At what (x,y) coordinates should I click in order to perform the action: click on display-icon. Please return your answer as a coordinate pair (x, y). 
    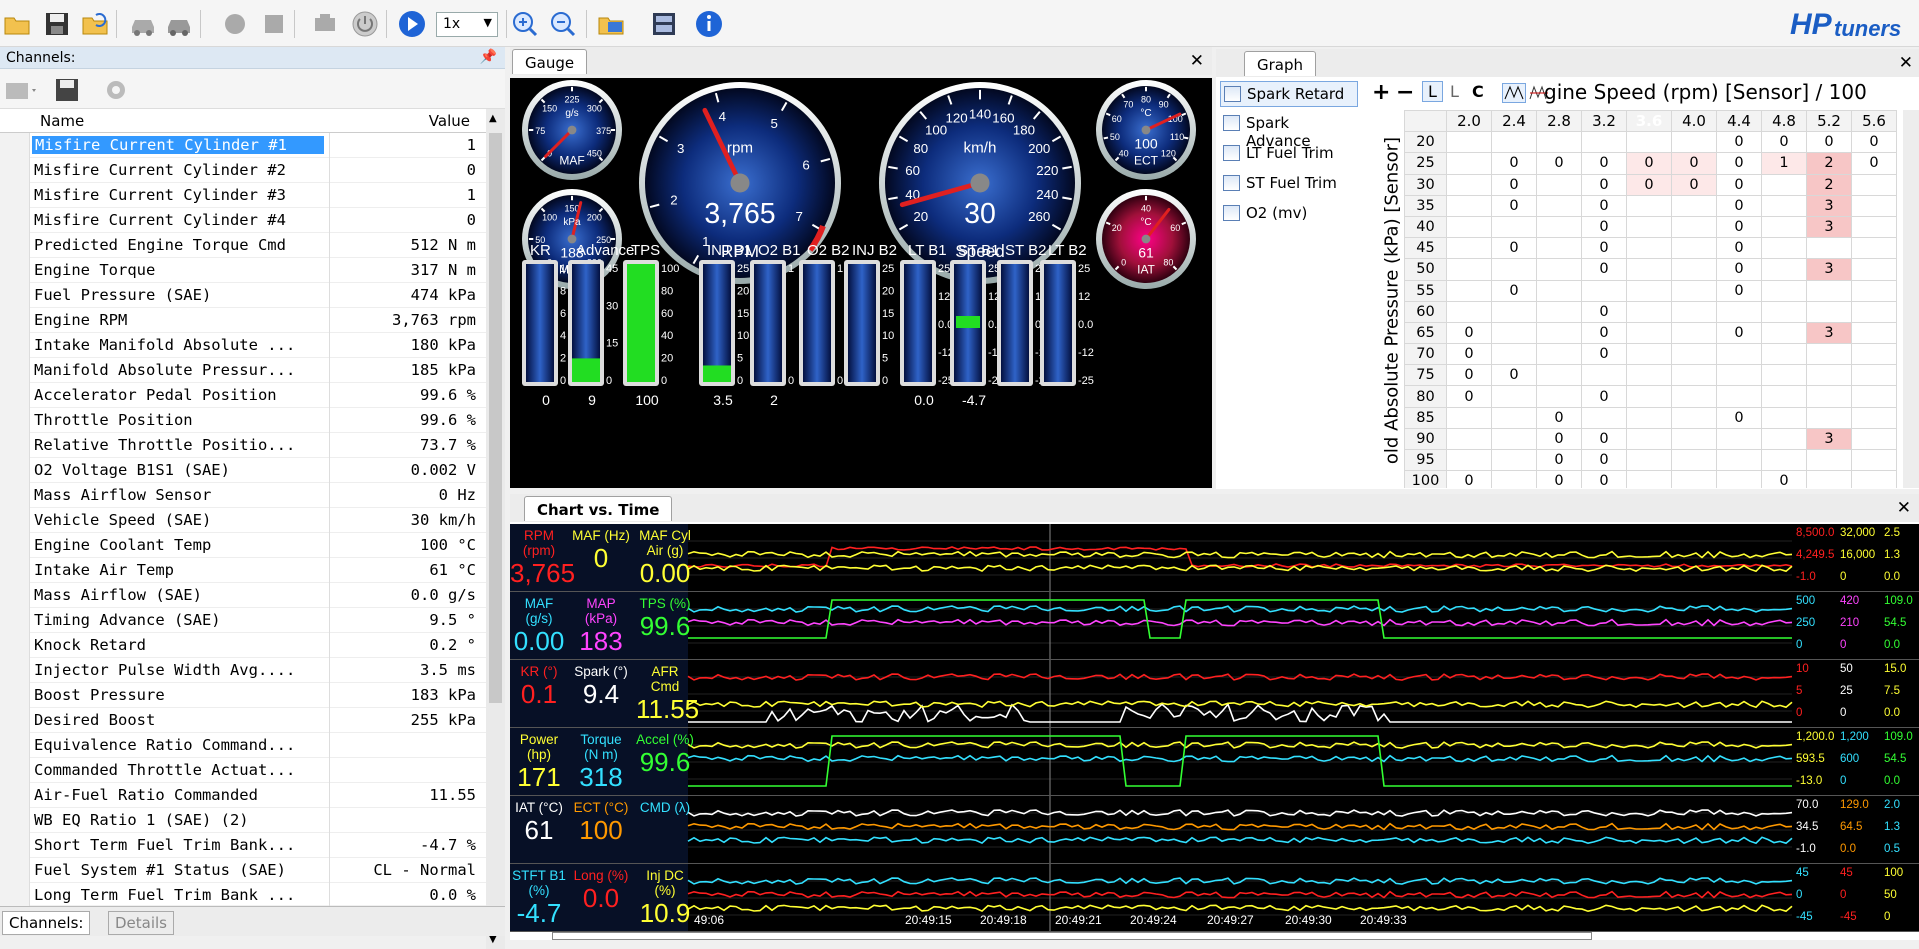
    Looking at the image, I should click on (664, 24).